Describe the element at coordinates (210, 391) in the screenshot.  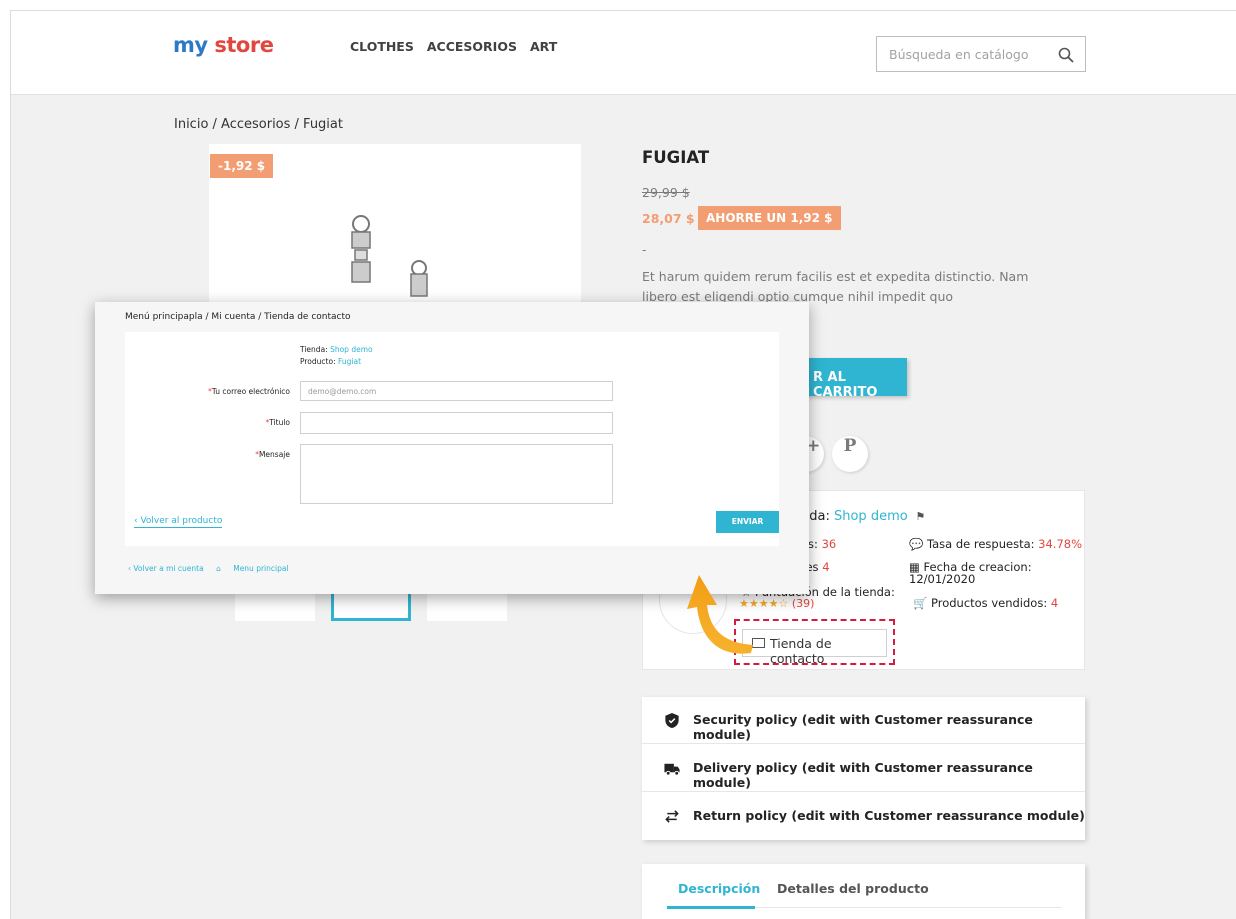
I see `email-label: *Tu correo electrónico` at that location.